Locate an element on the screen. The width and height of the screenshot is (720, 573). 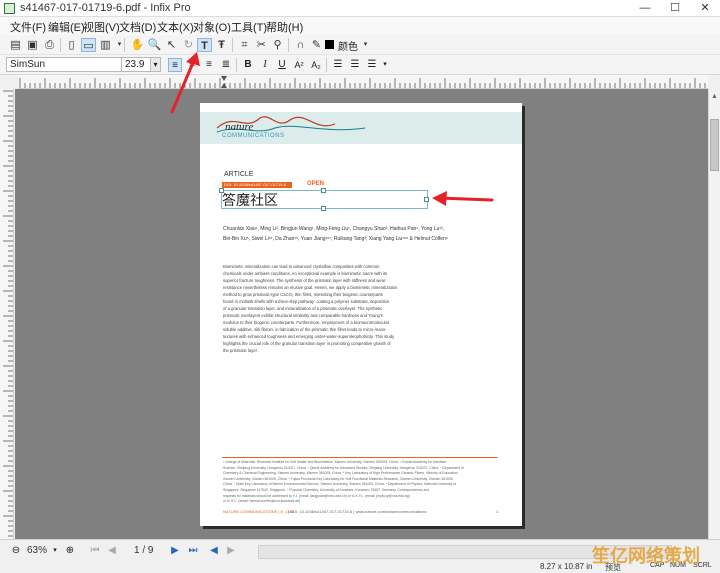
zoom-out-icon: ⊖ is located at coordinates (16, 551).